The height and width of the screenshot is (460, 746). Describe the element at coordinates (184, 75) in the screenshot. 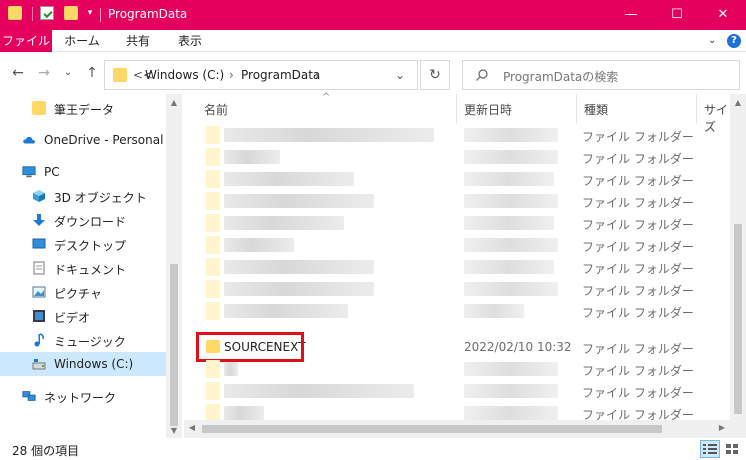

I see `breadcrumb-windows-c: Windows (C:)` at that location.